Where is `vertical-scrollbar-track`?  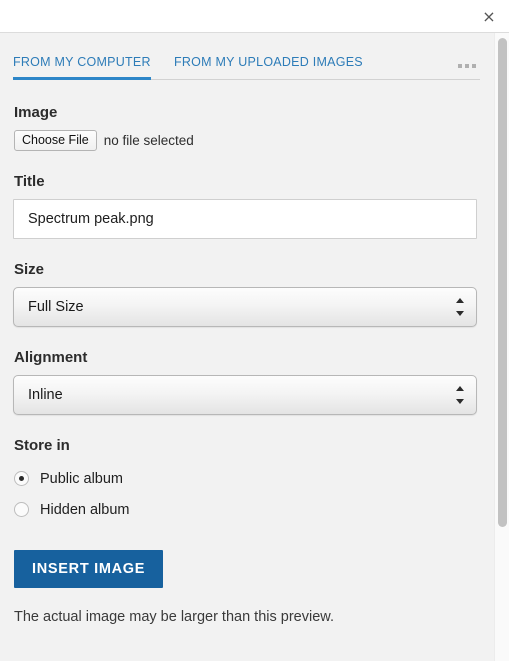
vertical-scrollbar-track is located at coordinates (501, 347).